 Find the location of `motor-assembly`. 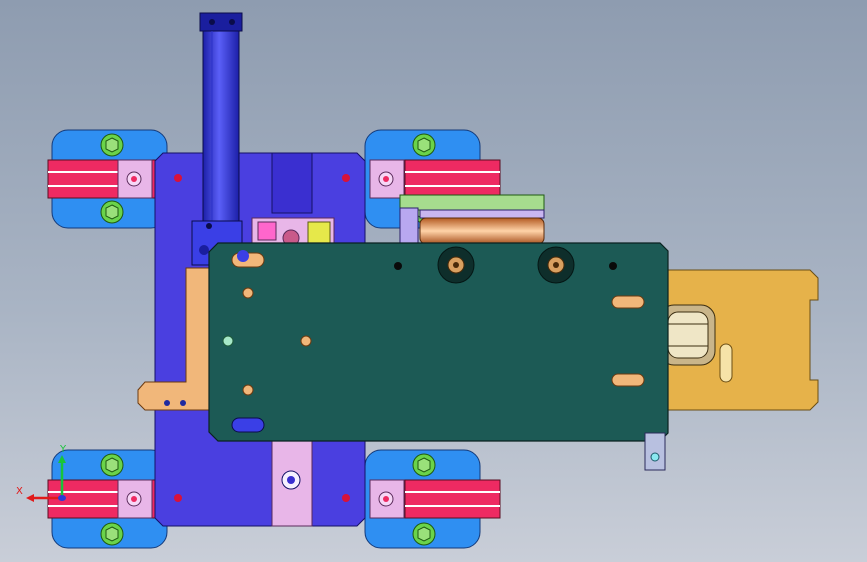

motor-assembly is located at coordinates (472, 220).